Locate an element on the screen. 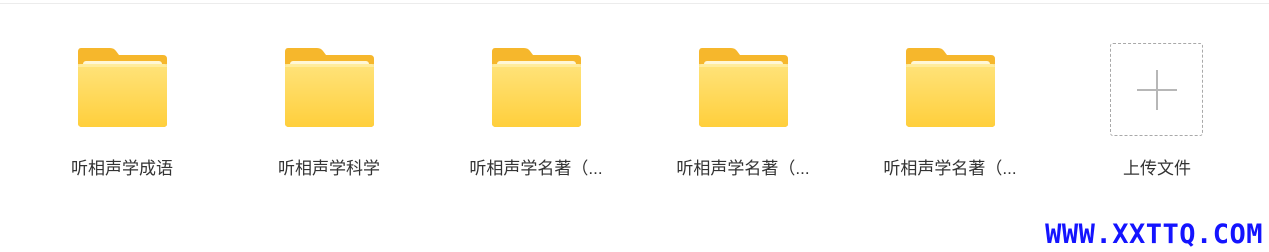 The width and height of the screenshot is (1269, 252). site-watermark: WWW.XXTTQ.COM is located at coordinates (1154, 234).